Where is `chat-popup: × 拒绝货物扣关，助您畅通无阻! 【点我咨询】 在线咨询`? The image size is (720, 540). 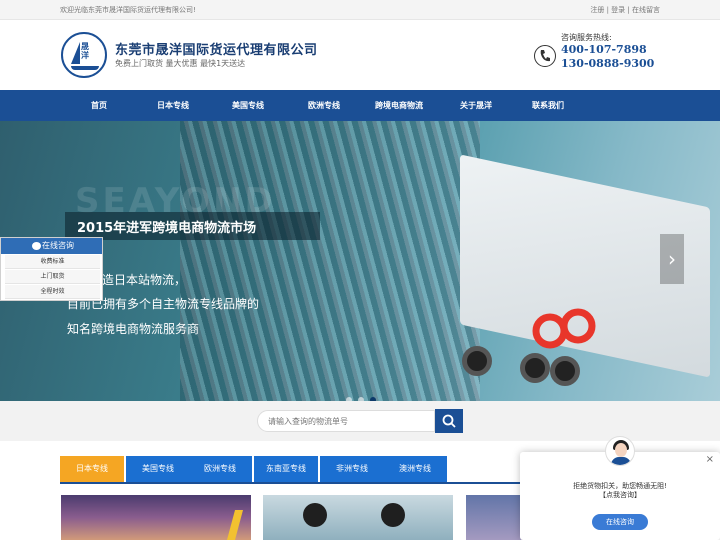
chat-popup: × 拒绝货物扣关，助您畅通无阻! 【点我咨询】 在线咨询 is located at coordinates (620, 488).